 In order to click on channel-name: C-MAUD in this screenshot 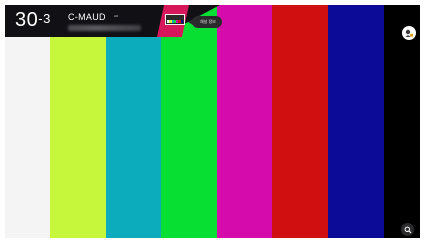, I will do `click(87, 17)`.